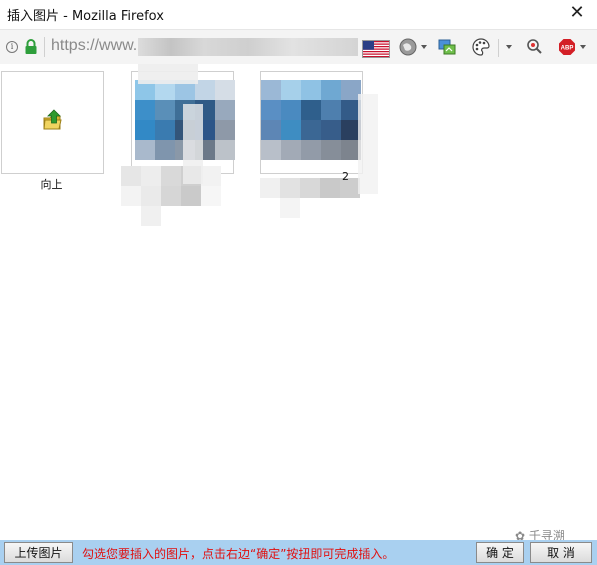  Describe the element at coordinates (94, 46) in the screenshot. I see `url-input: https://www.` at that location.